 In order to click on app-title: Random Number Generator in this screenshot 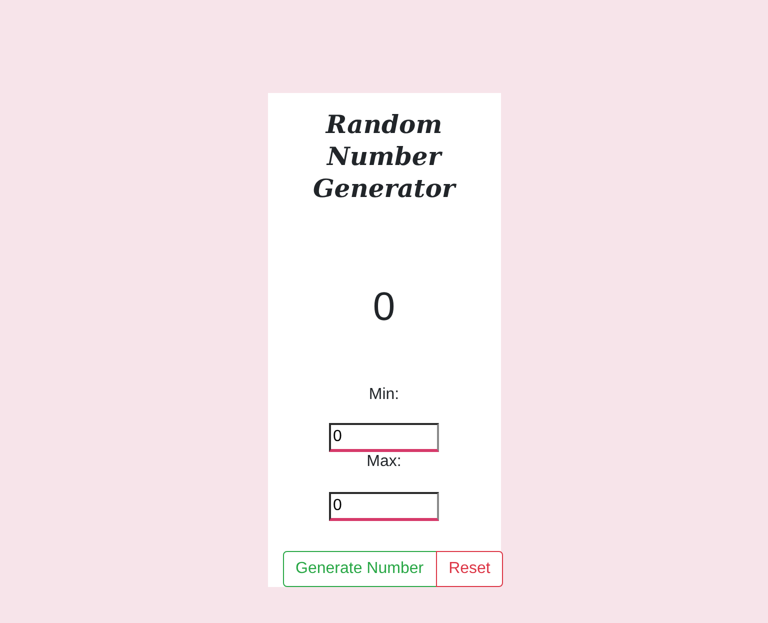, I will do `click(385, 157)`.